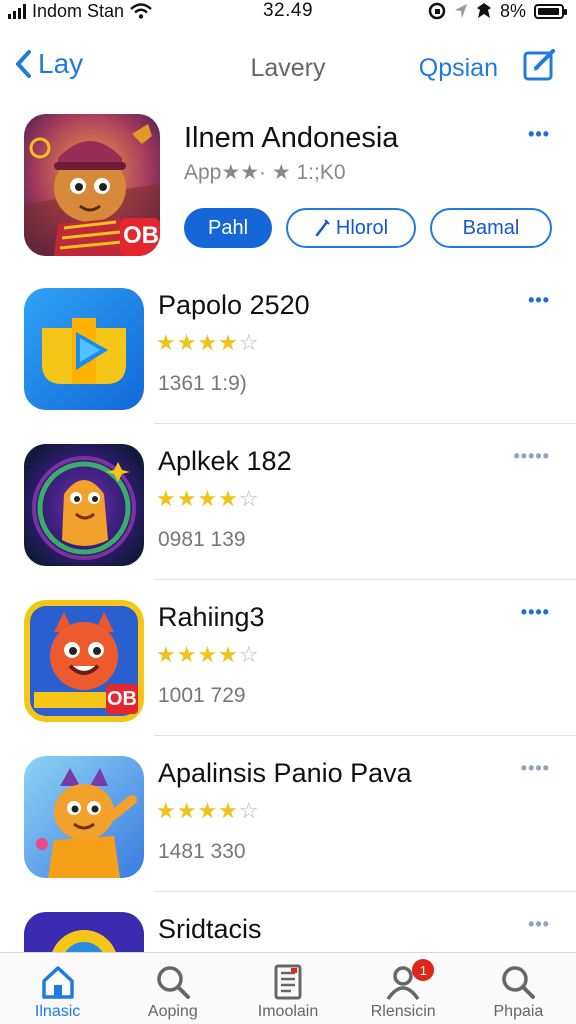  Describe the element at coordinates (172, 1011) in the screenshot. I see `tab-label: Aoping` at that location.